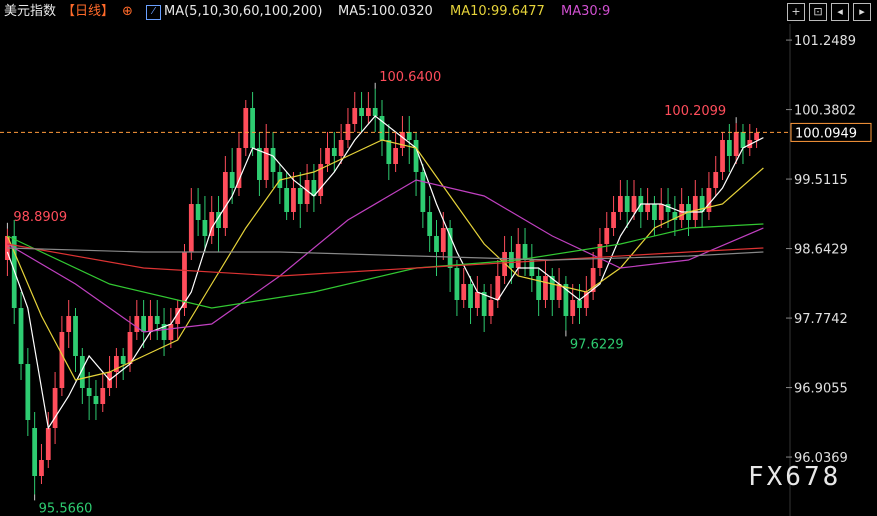 This screenshot has width=877, height=516. What do you see at coordinates (825, 111) in the screenshot?
I see `y-tick-label: 100.3802` at bounding box center [825, 111].